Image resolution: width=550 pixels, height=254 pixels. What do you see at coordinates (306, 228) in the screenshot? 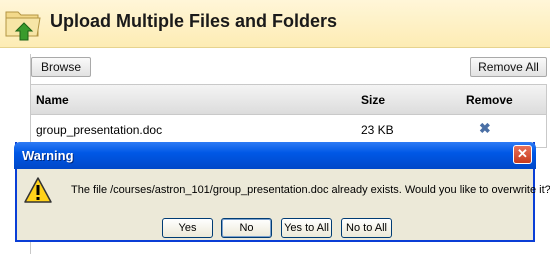
I see `yes-to-all-button: Yes to All` at bounding box center [306, 228].